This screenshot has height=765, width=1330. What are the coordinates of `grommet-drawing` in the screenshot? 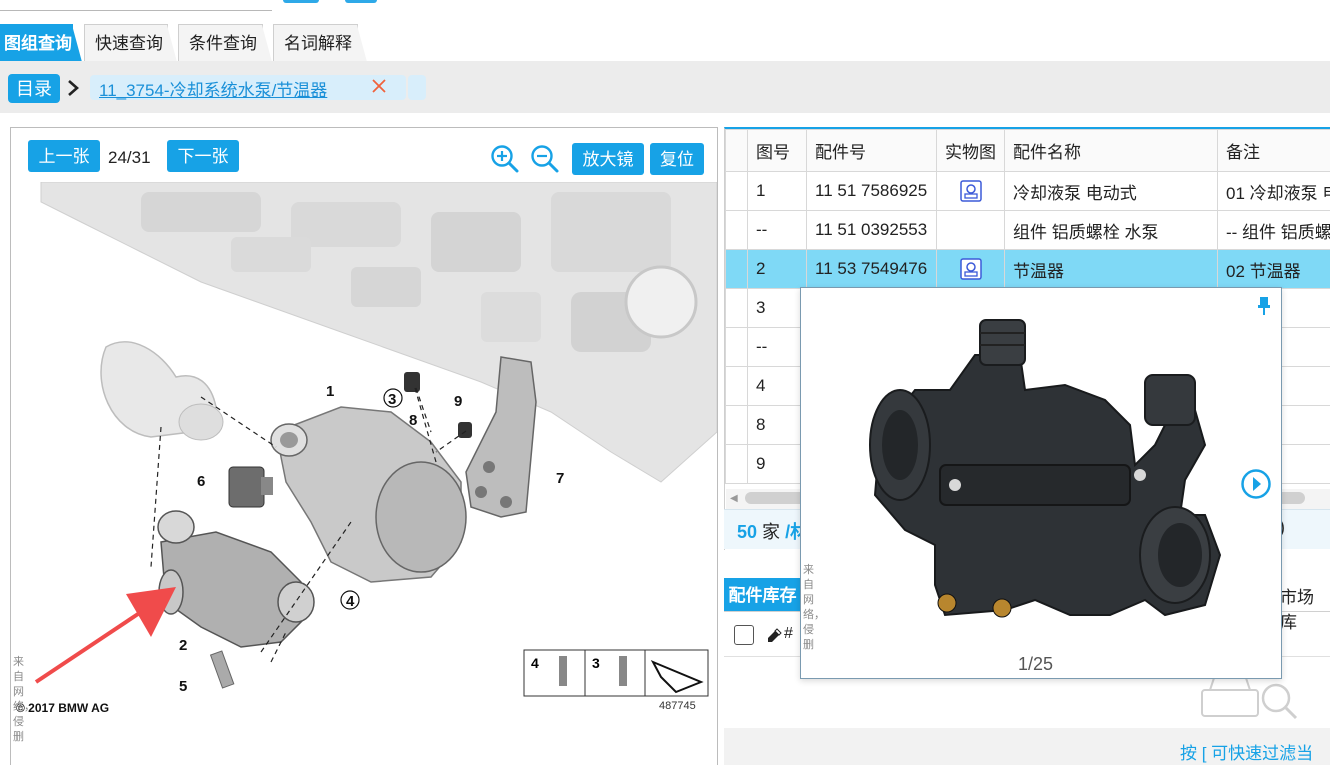 It's located at (412, 382).